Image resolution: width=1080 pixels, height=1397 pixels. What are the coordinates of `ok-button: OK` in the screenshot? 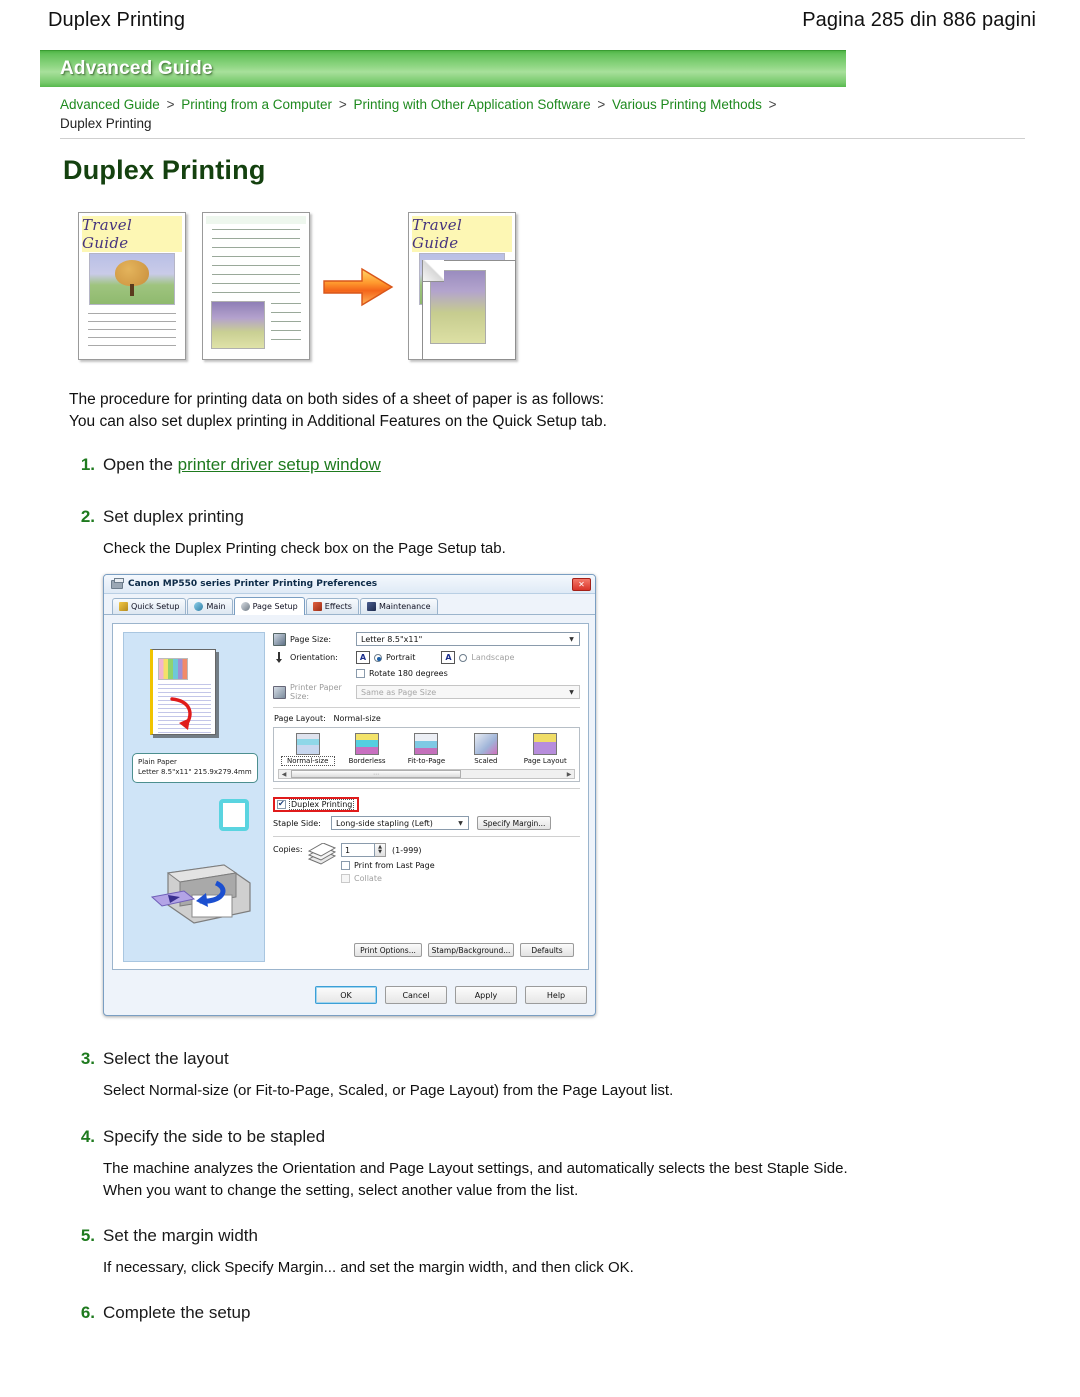 It's located at (346, 995).